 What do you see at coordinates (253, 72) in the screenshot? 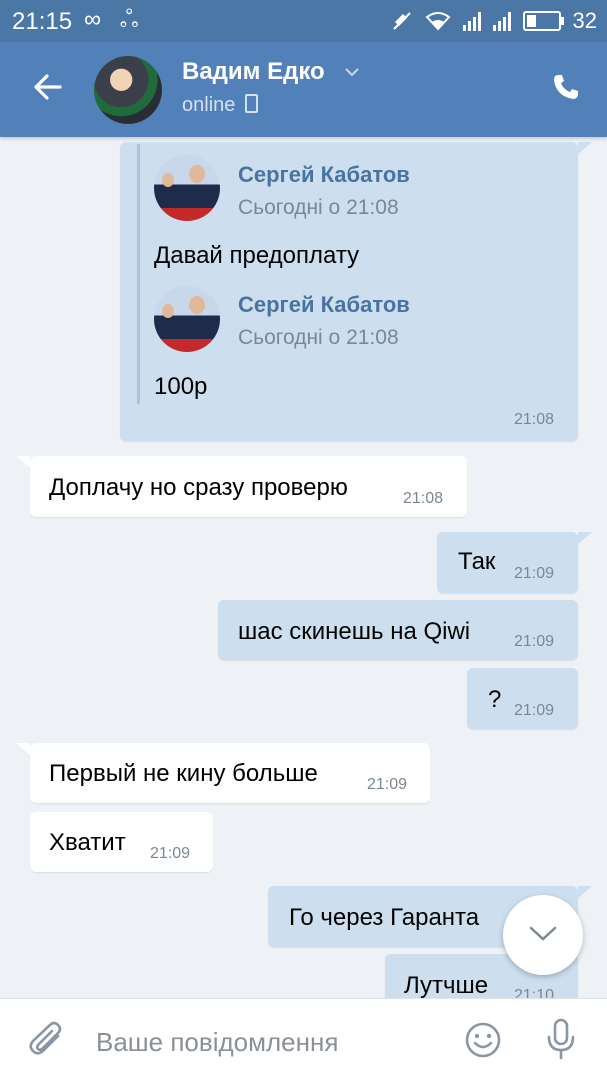
I see `contact-name: Вадим Едко` at bounding box center [253, 72].